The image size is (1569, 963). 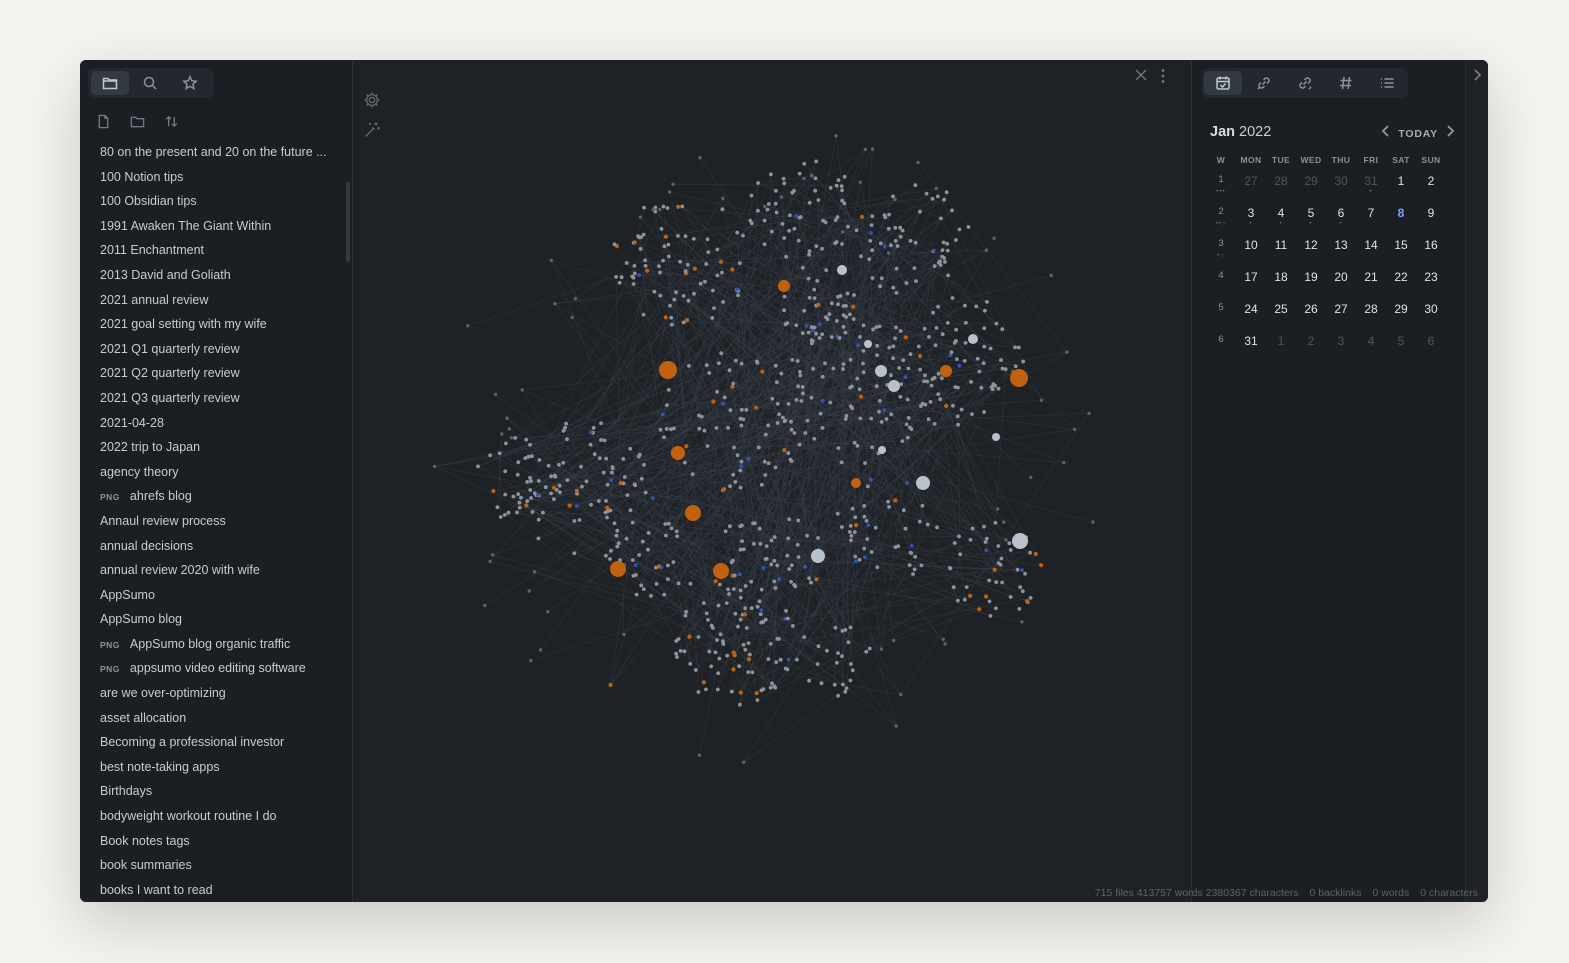 What do you see at coordinates (211, 668) in the screenshot?
I see `file-item: PNG appsumo video editing software` at bounding box center [211, 668].